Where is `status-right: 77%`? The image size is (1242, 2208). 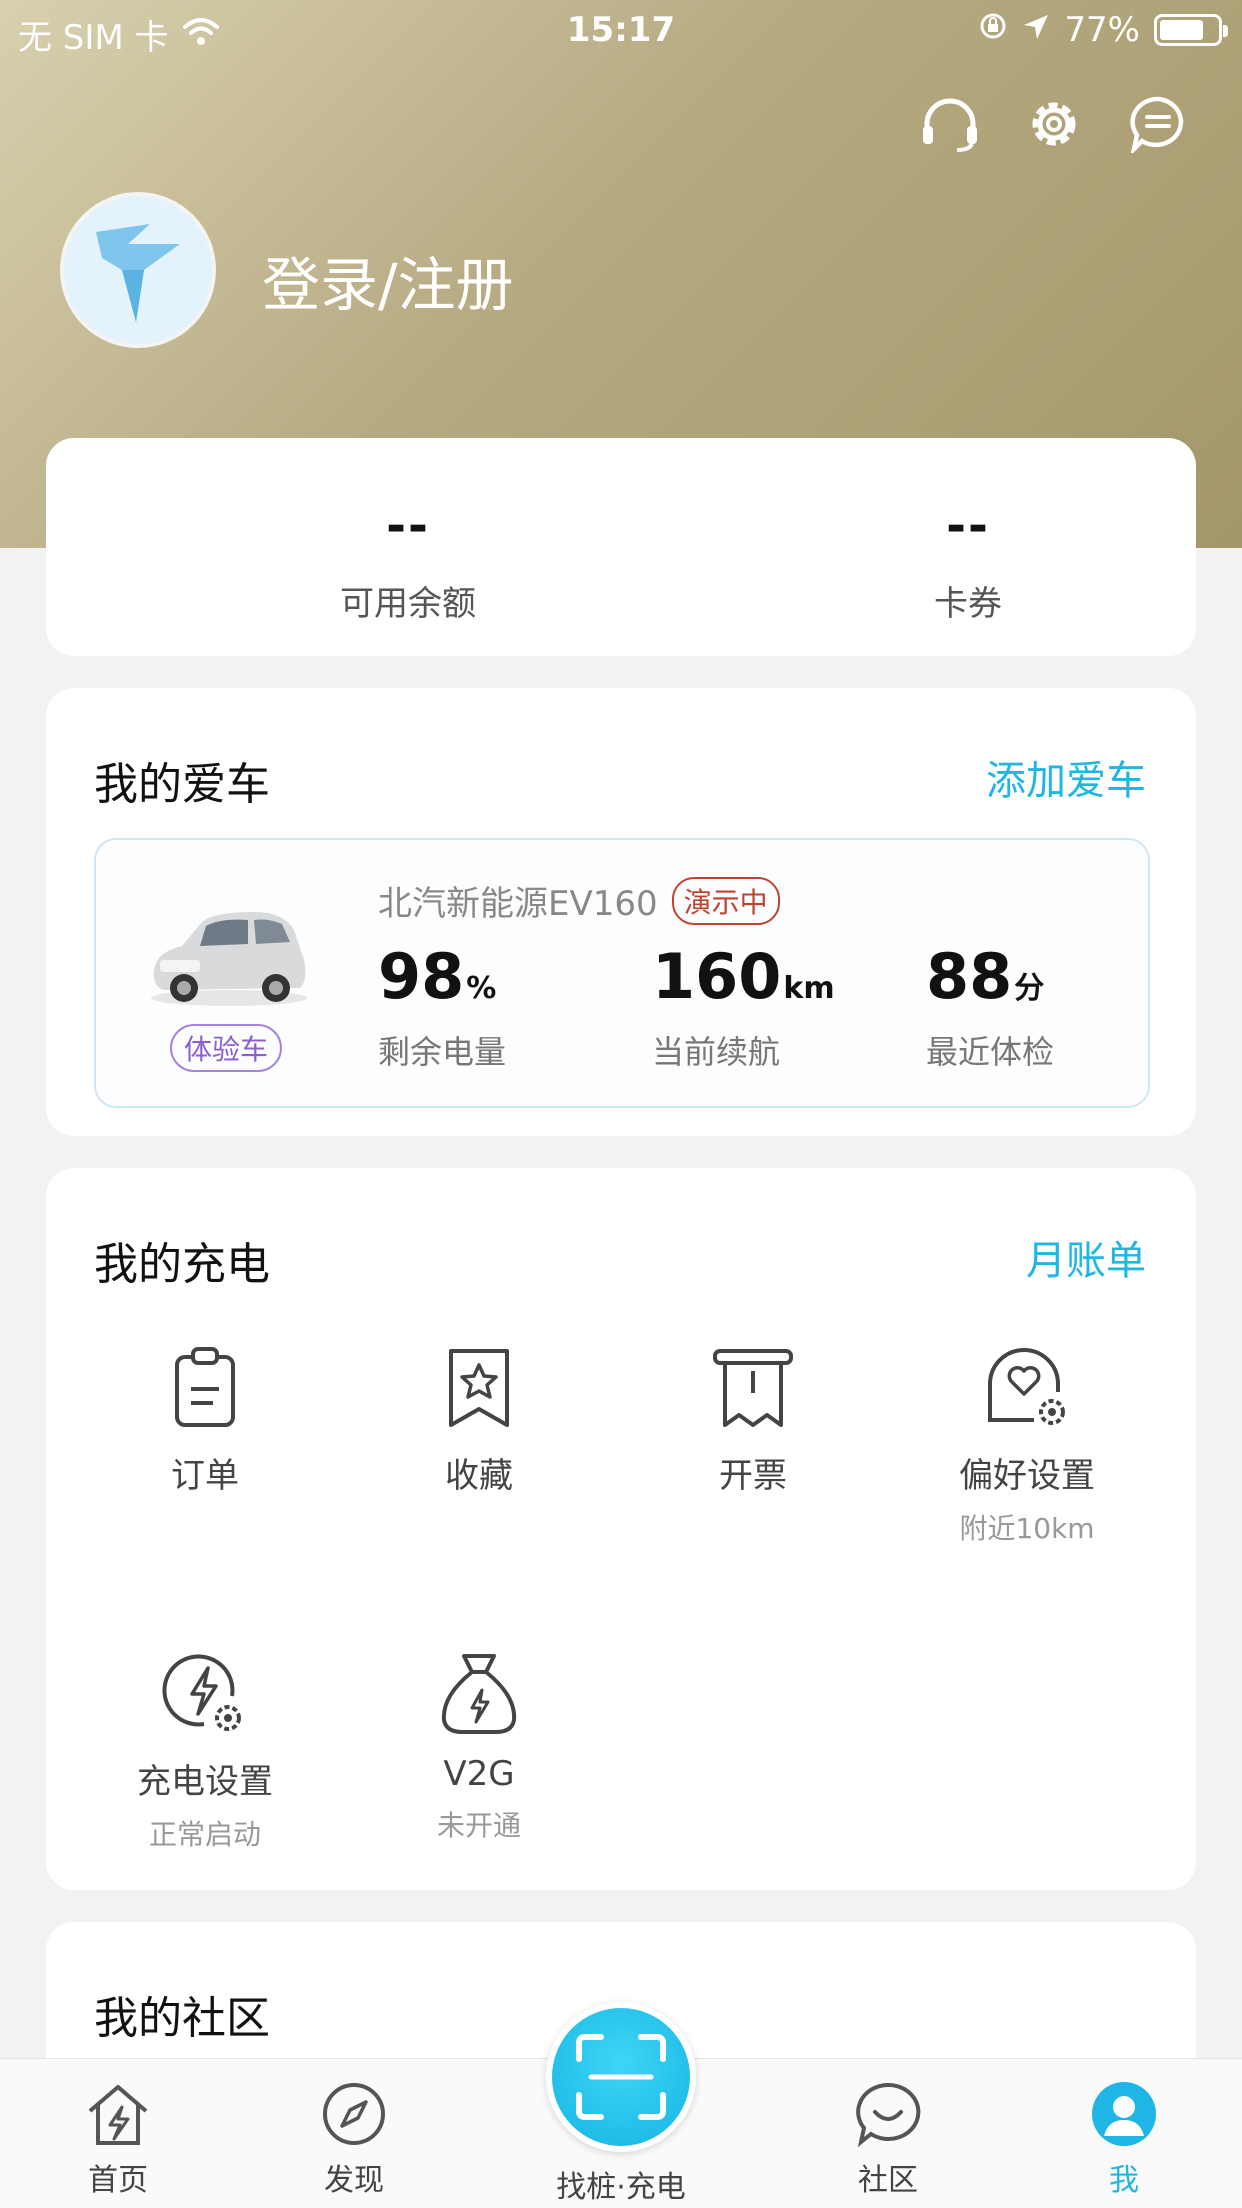
status-right: 77% is located at coordinates (1103, 30).